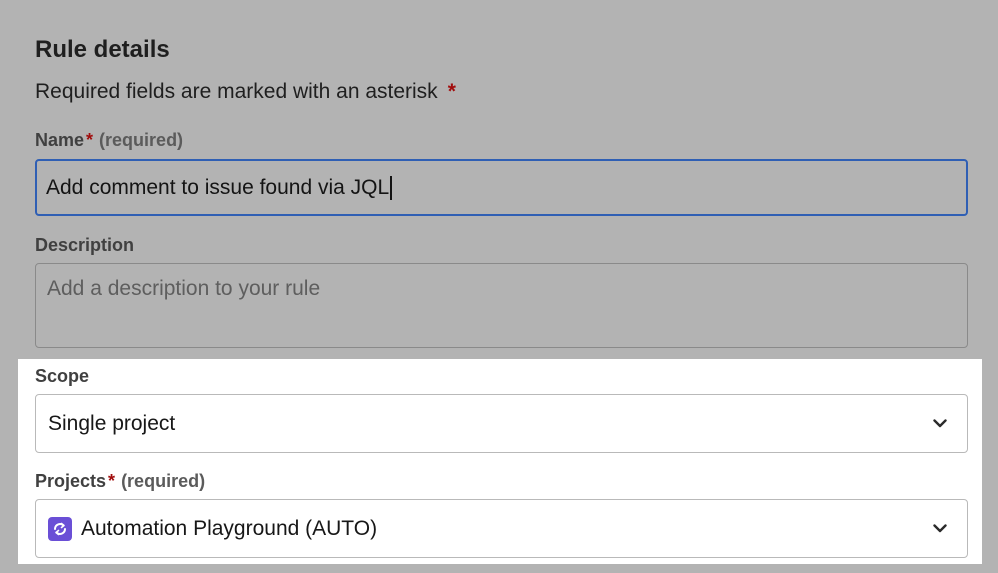 The width and height of the screenshot is (998, 573). Describe the element at coordinates (62, 376) in the screenshot. I see `scope-label: Scope` at that location.